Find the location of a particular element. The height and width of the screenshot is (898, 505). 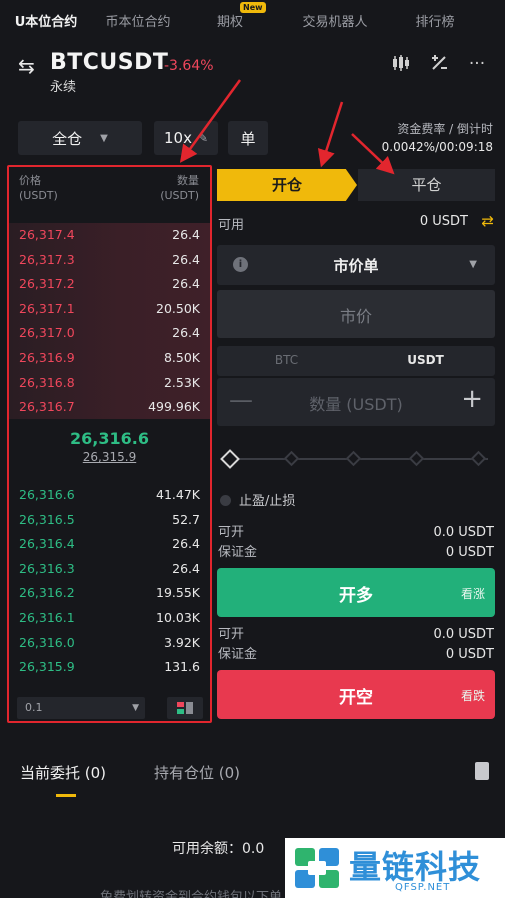

long-margin-label: 保证金 is located at coordinates (238, 552).